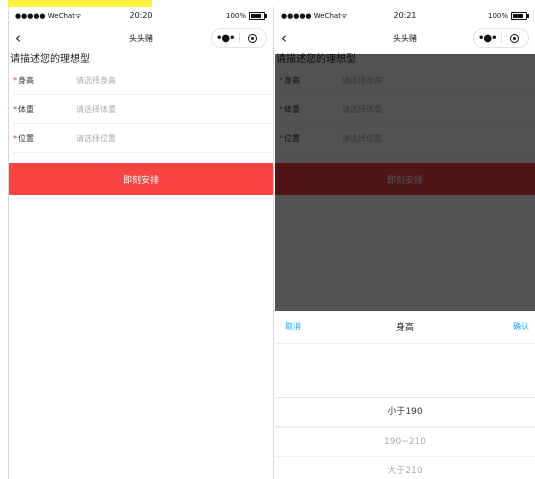 This screenshot has width=535, height=479. I want to click on field-location: * 位置 请选择位置, so click(143, 138).